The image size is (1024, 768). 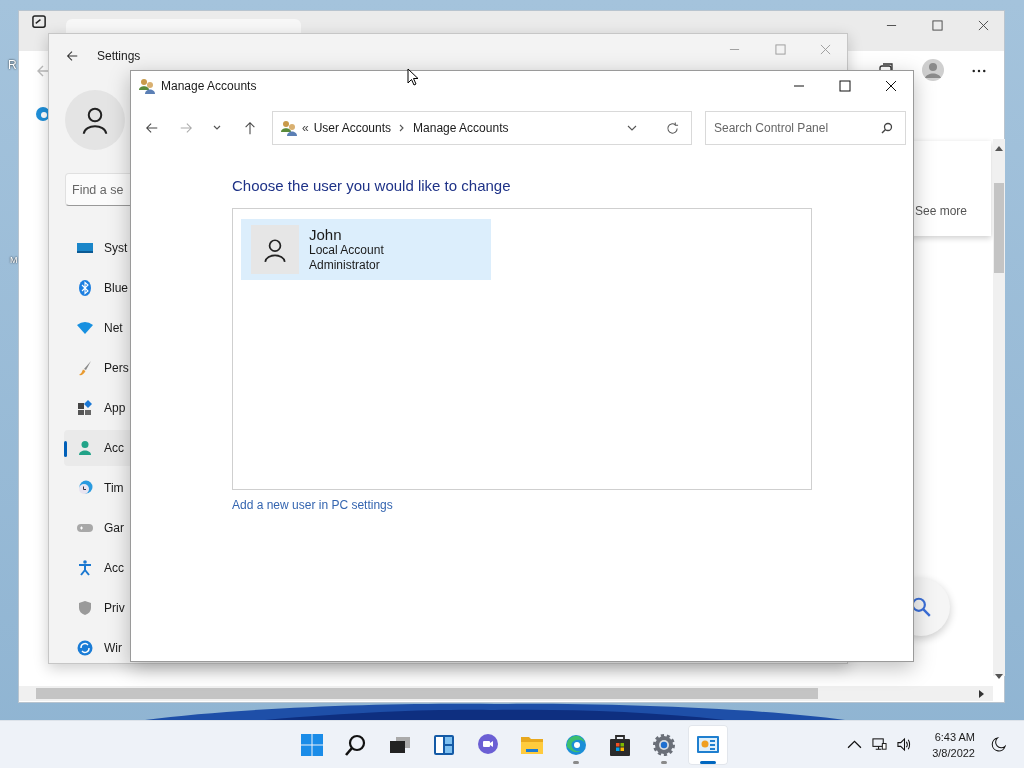 What do you see at coordinates (461, 128) in the screenshot?
I see `breadcrumb-item: Manage Accounts` at bounding box center [461, 128].